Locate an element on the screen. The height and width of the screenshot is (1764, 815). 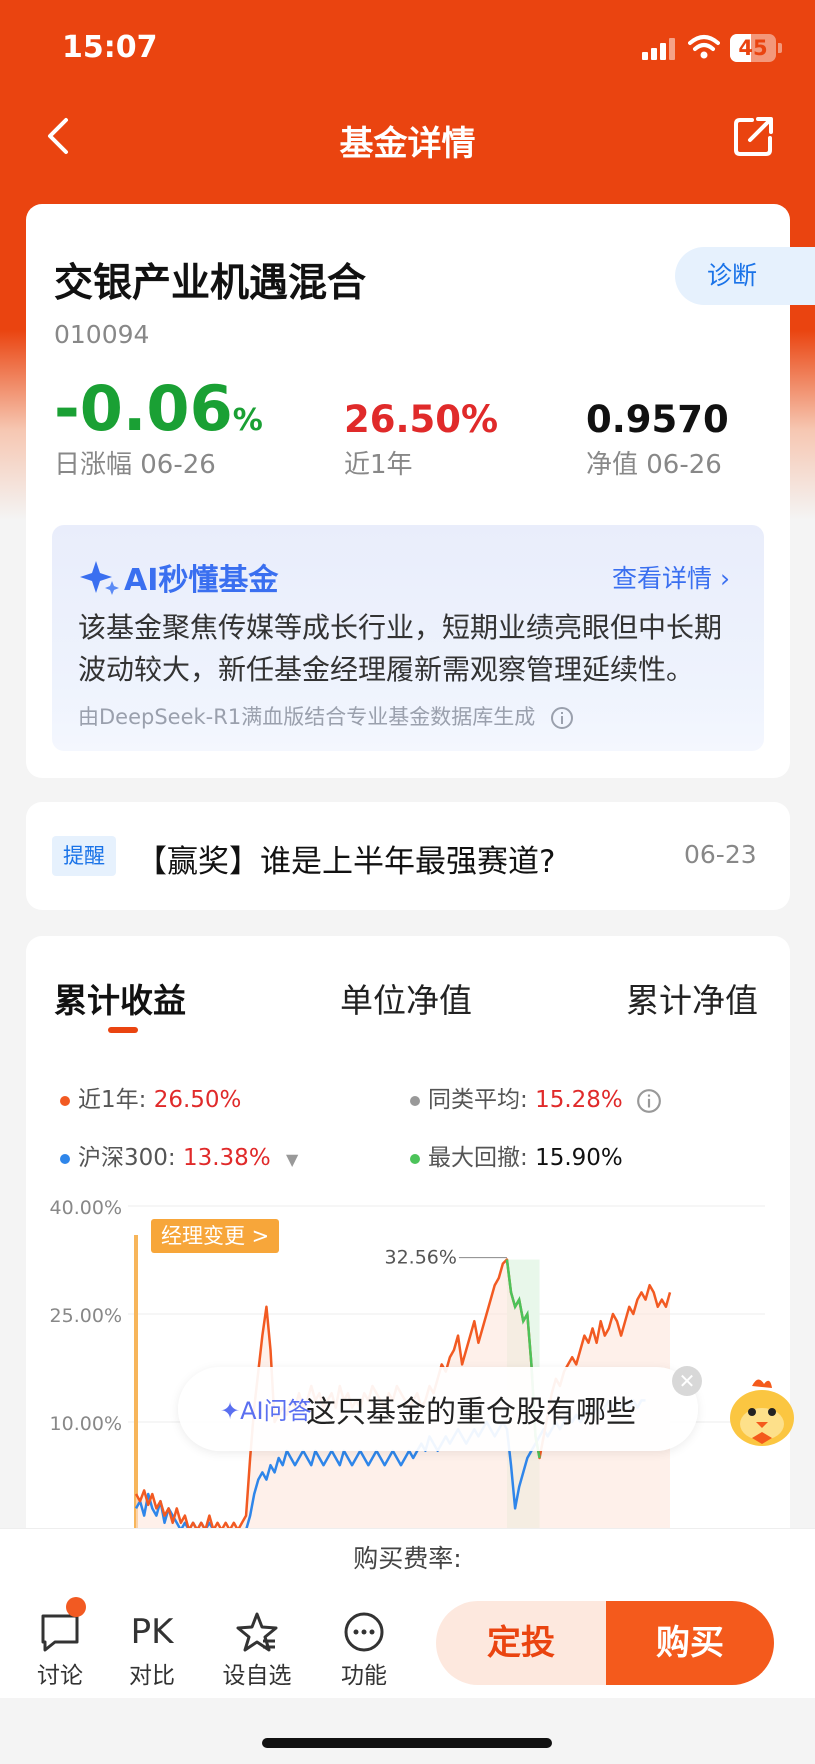
watchlist-button: 设自选 is located at coordinates (257, 1649).